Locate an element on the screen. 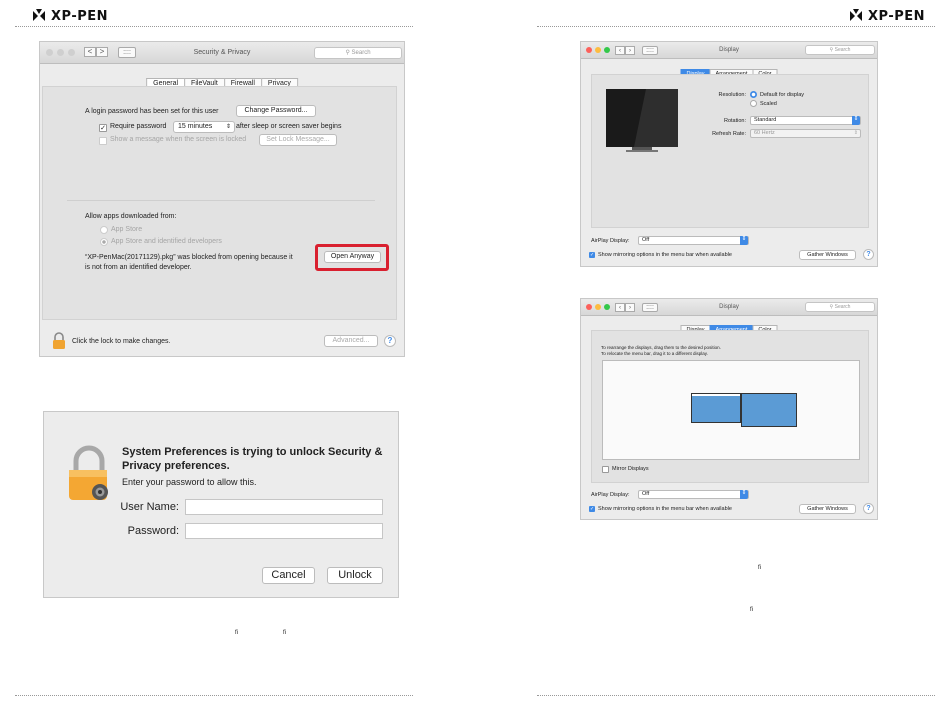  menu-bar-strip is located at coordinates (716, 395).